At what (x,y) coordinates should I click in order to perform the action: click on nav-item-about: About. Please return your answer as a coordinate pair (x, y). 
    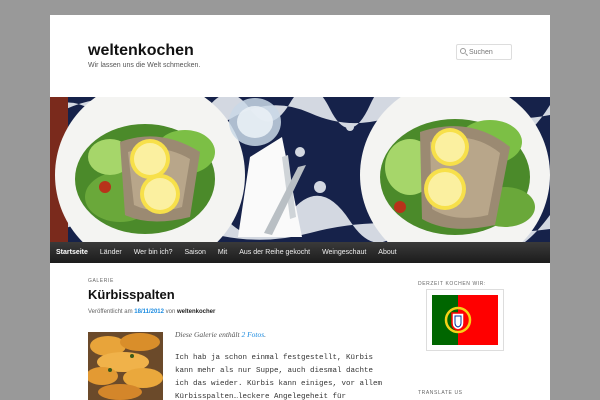
    Looking at the image, I should click on (387, 252).